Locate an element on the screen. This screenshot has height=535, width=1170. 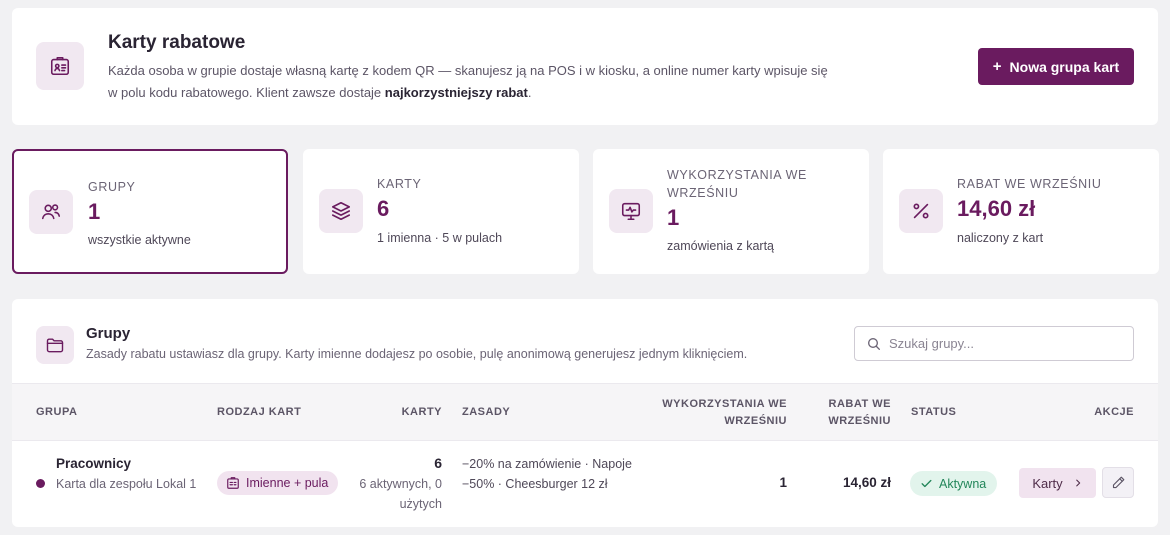
stat-label: KARTY is located at coordinates (399, 184).